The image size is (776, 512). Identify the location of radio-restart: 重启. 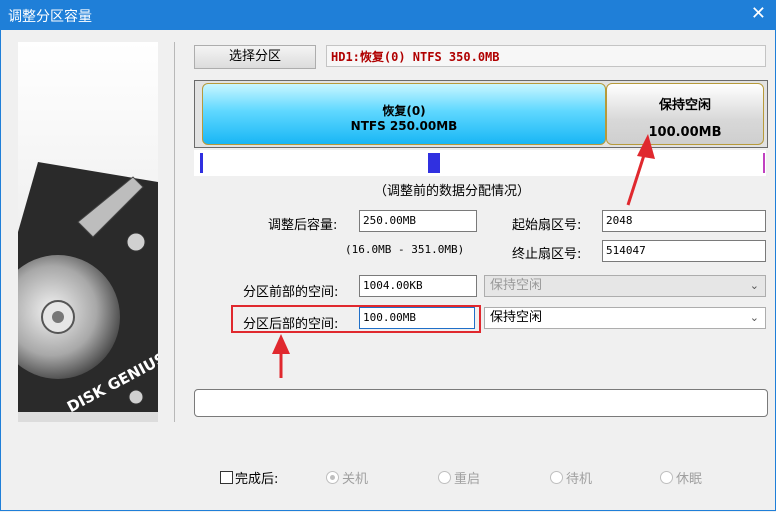
(459, 477).